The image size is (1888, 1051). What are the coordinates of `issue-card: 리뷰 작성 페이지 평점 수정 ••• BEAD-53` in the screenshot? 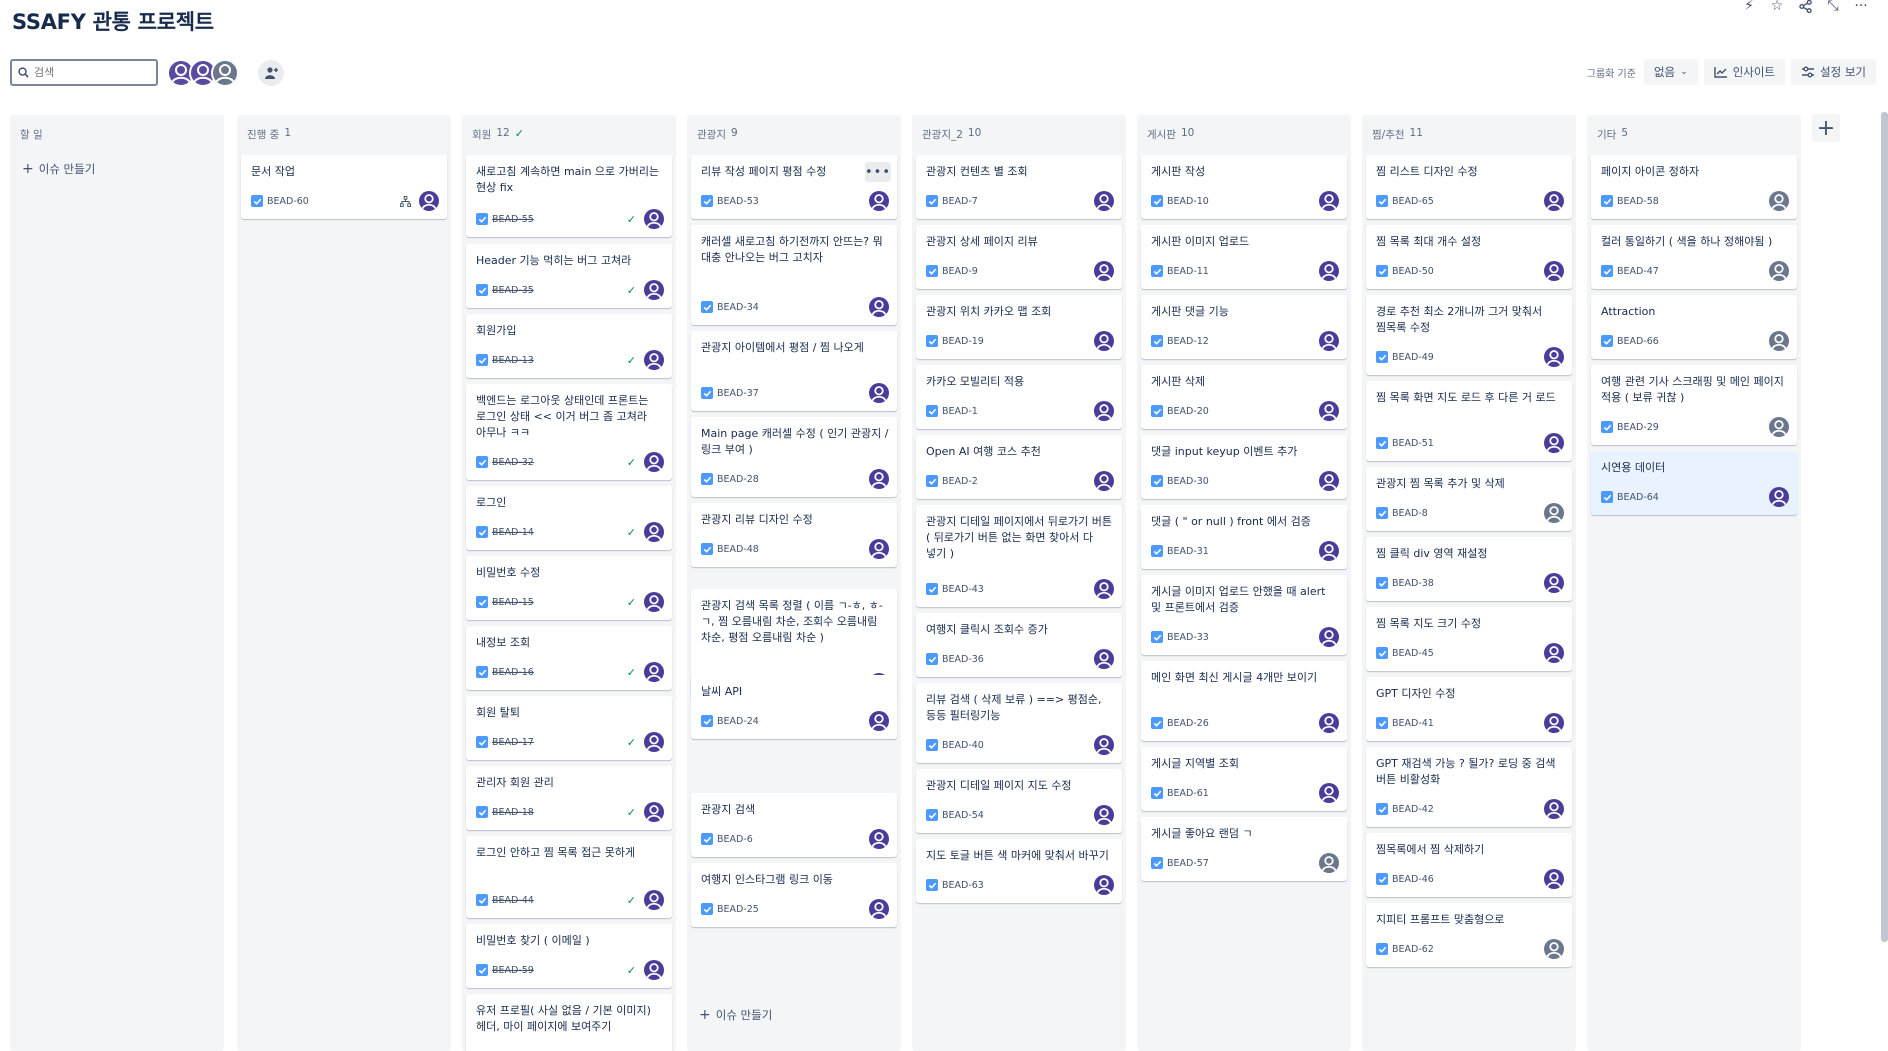 It's located at (794, 187).